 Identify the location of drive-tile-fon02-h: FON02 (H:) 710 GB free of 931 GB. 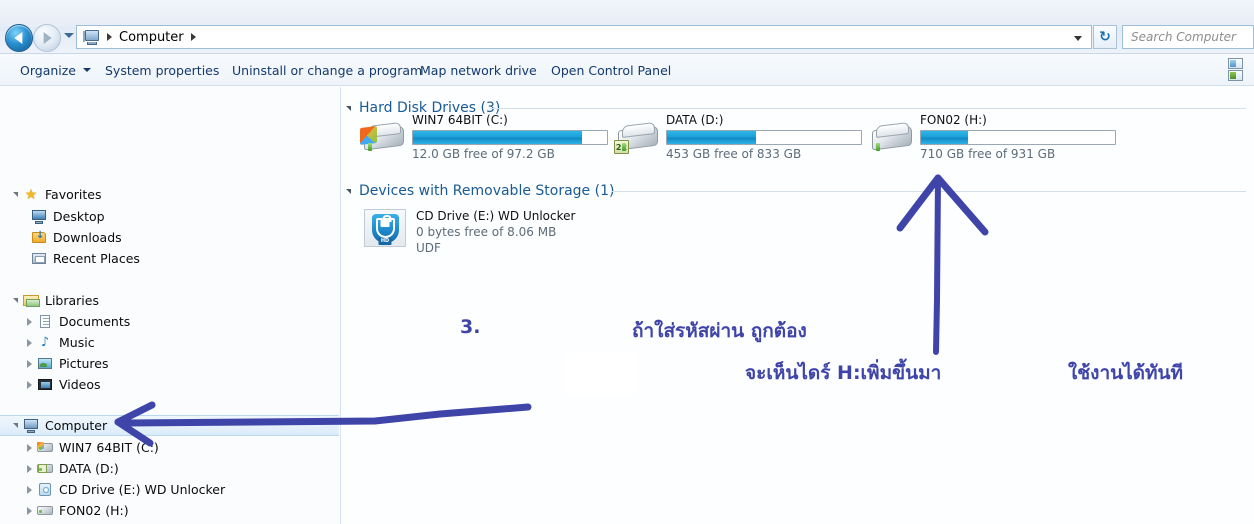
(992, 137).